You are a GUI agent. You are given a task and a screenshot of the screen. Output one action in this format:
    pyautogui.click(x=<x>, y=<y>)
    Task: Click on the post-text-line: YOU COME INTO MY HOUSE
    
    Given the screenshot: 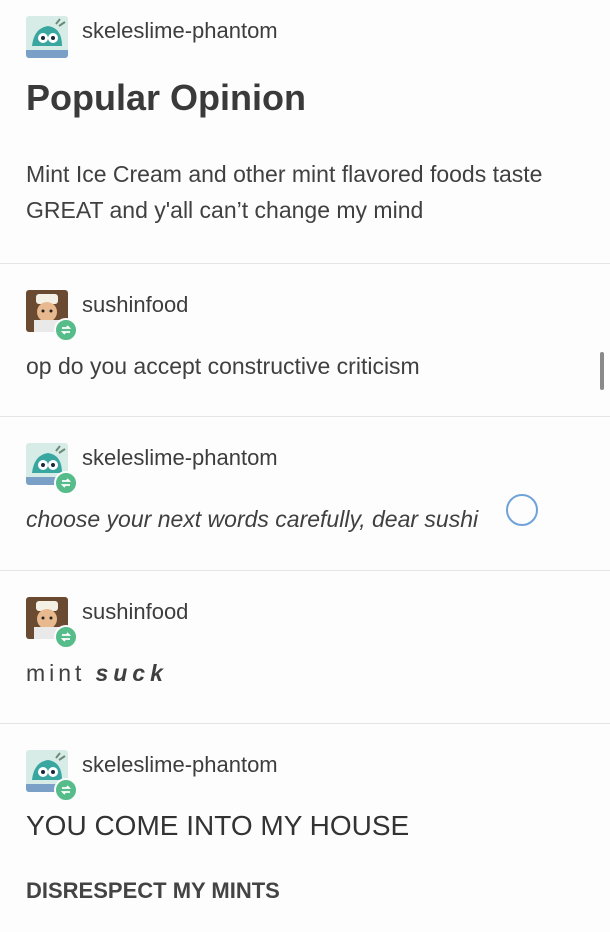 What is the action you would take?
    pyautogui.click(x=218, y=825)
    